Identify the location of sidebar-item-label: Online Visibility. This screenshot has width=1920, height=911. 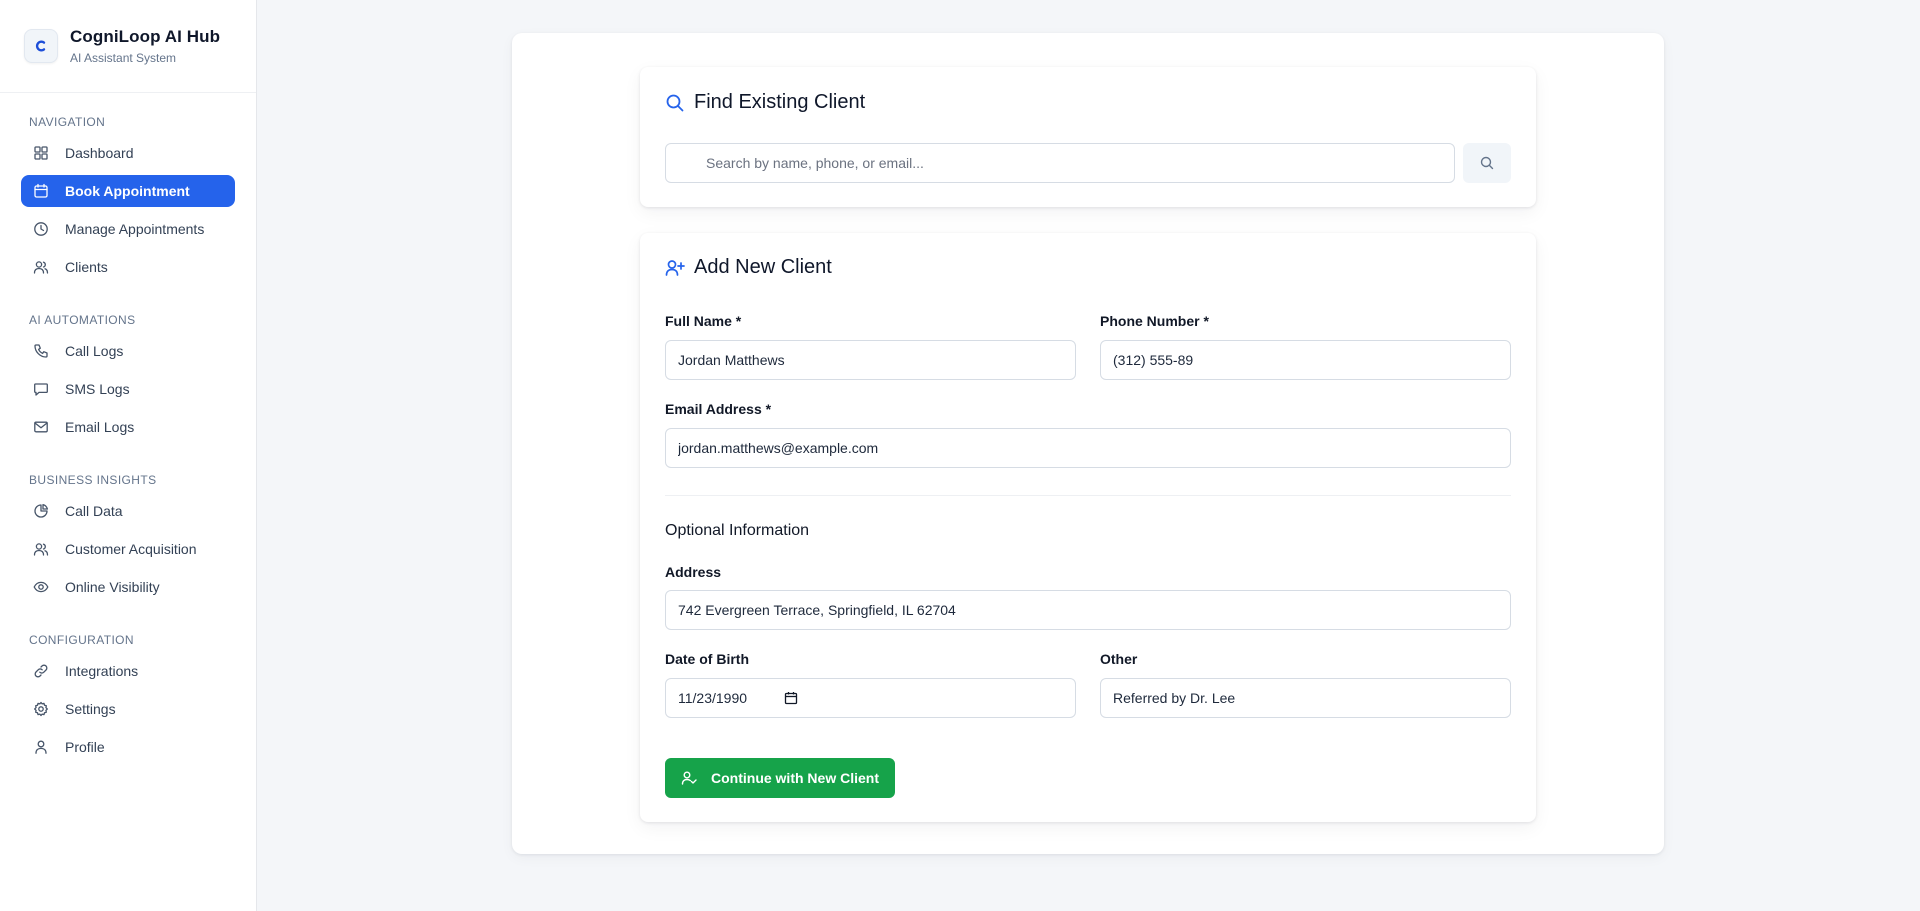
(112, 587).